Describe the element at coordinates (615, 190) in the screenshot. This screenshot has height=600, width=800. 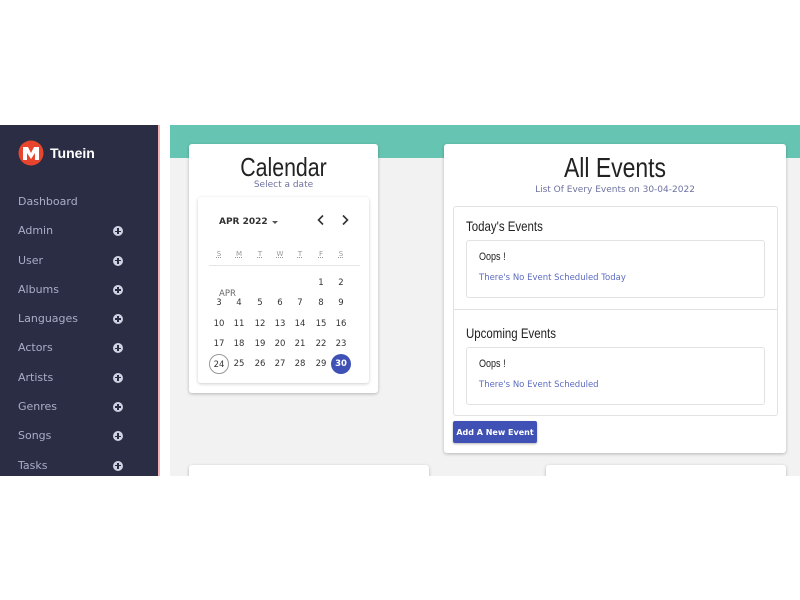
I see `events-subtitle: List Of Every Events on 30-04-2022` at that location.